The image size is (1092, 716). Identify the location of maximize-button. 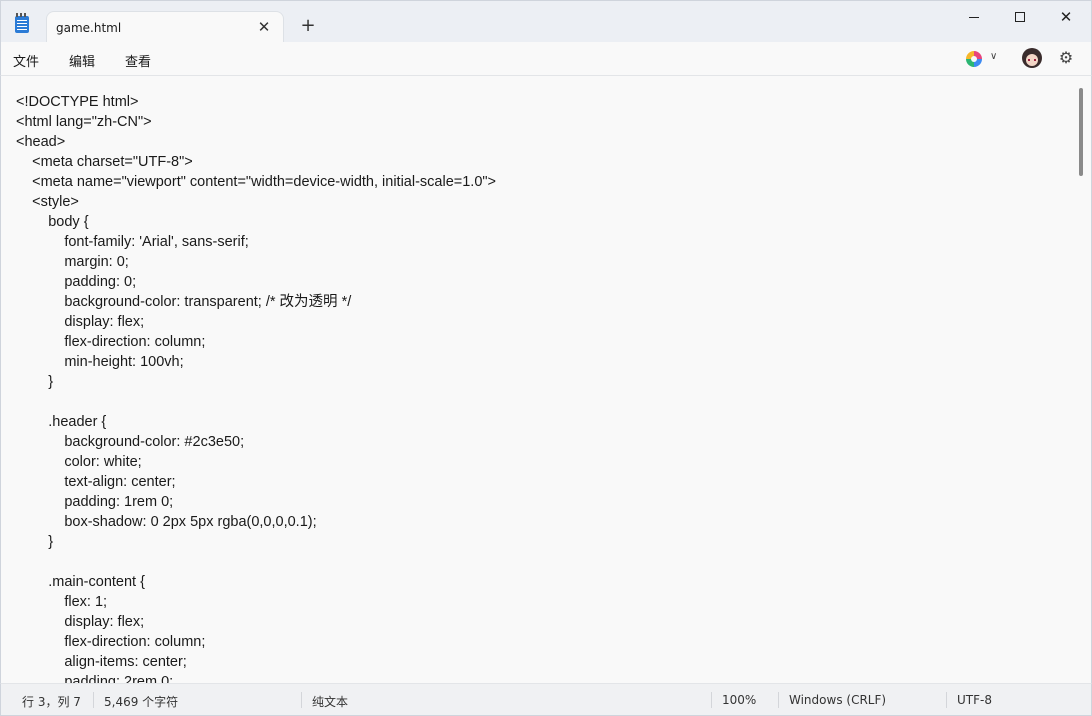
(1020, 17).